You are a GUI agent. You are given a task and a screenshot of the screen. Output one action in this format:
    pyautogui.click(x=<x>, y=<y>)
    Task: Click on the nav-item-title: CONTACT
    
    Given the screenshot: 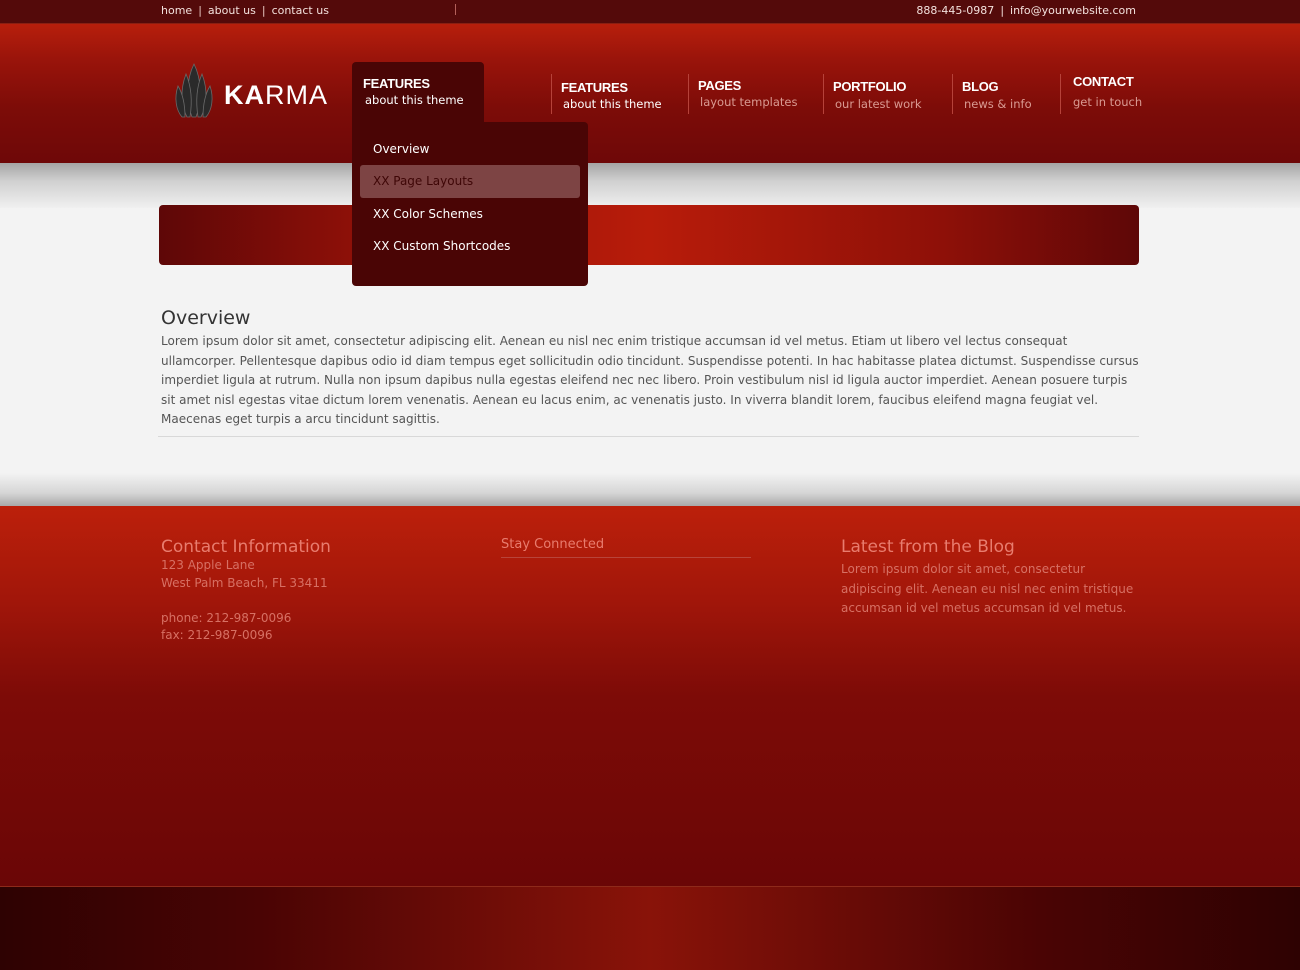 What is the action you would take?
    pyautogui.click(x=1103, y=81)
    